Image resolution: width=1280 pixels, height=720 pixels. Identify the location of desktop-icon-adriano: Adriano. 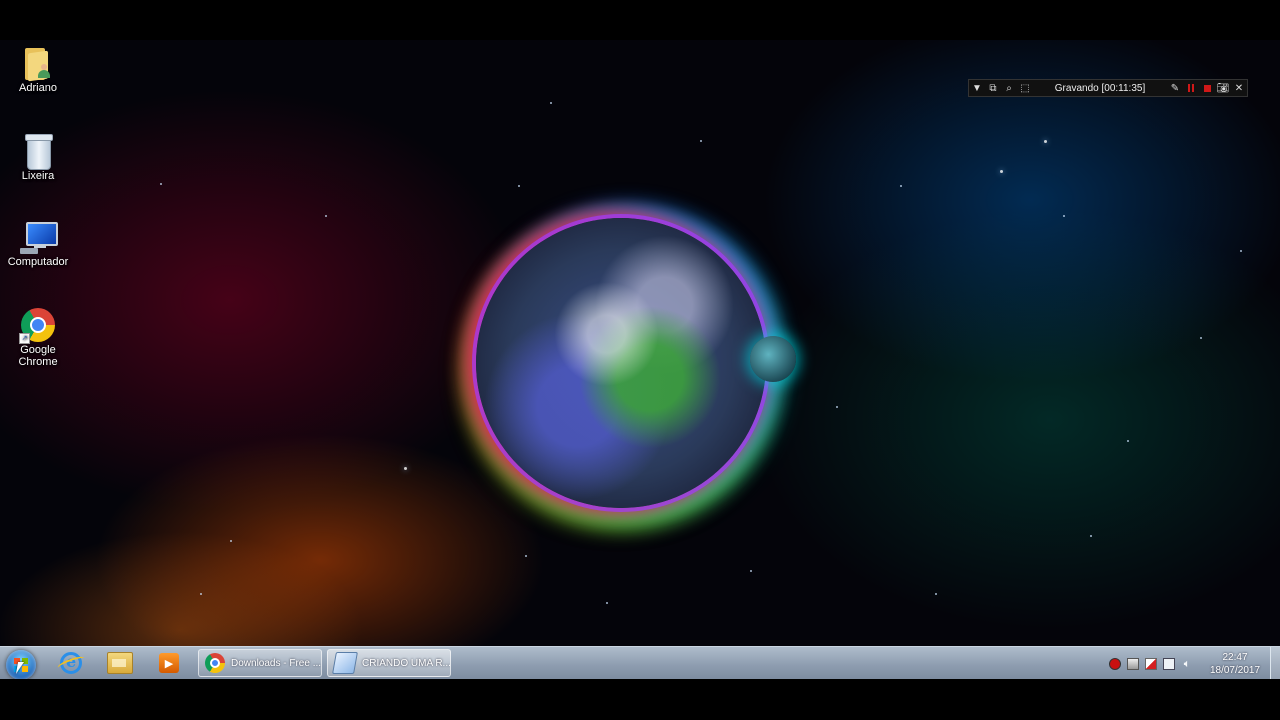
(38, 70).